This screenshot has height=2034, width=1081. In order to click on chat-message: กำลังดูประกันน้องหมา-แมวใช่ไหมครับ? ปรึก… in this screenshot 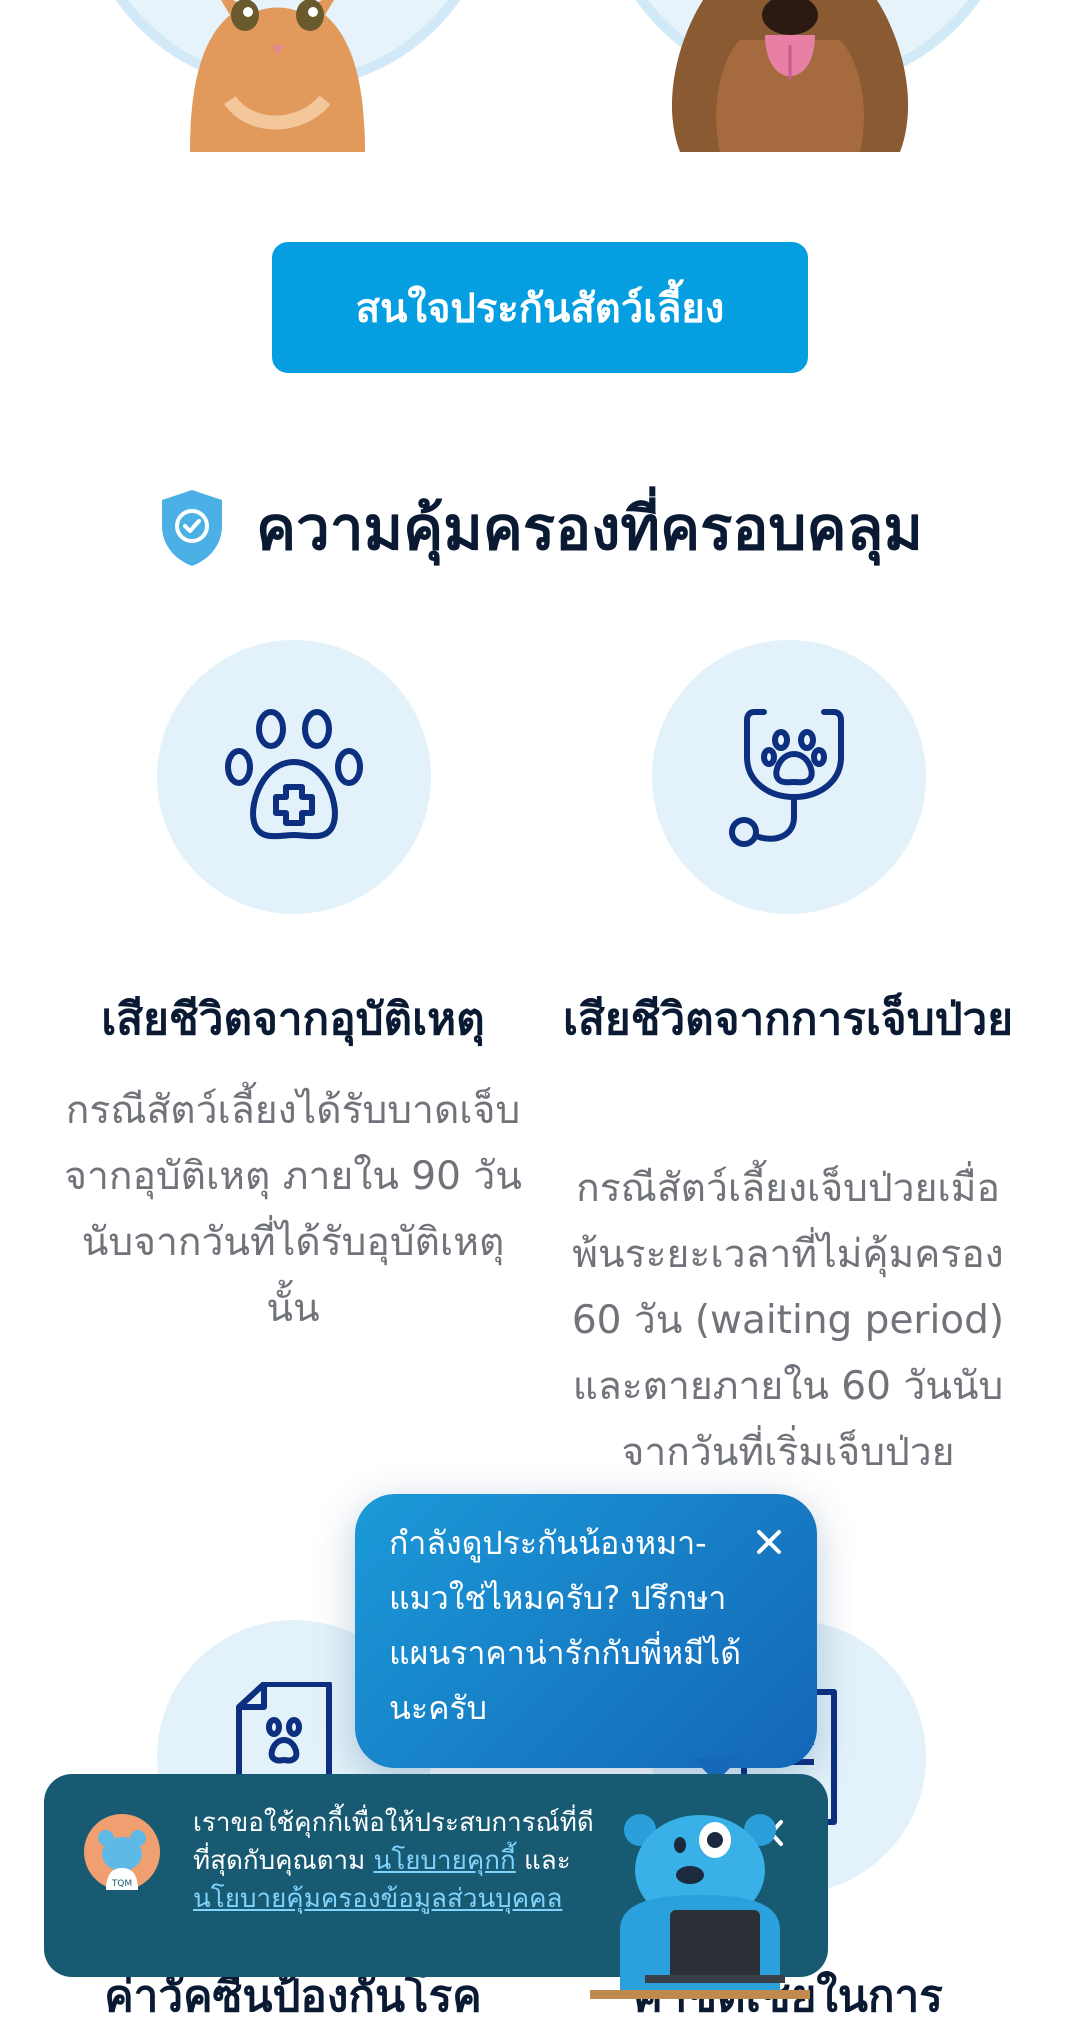, I will do `click(565, 1625)`.